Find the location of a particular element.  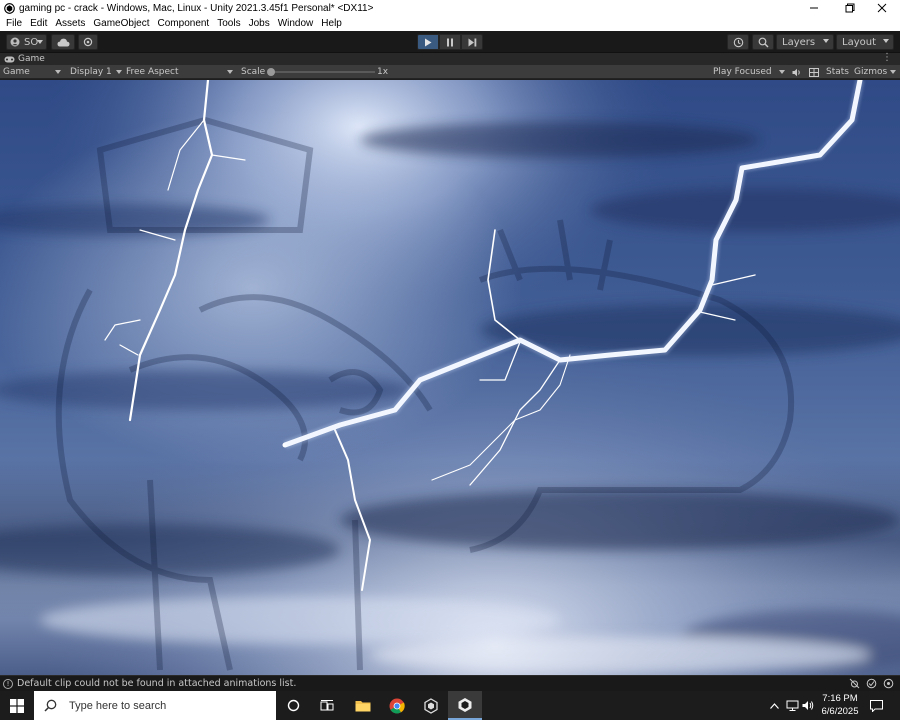

view-mode-label: Game is located at coordinates (16, 72).